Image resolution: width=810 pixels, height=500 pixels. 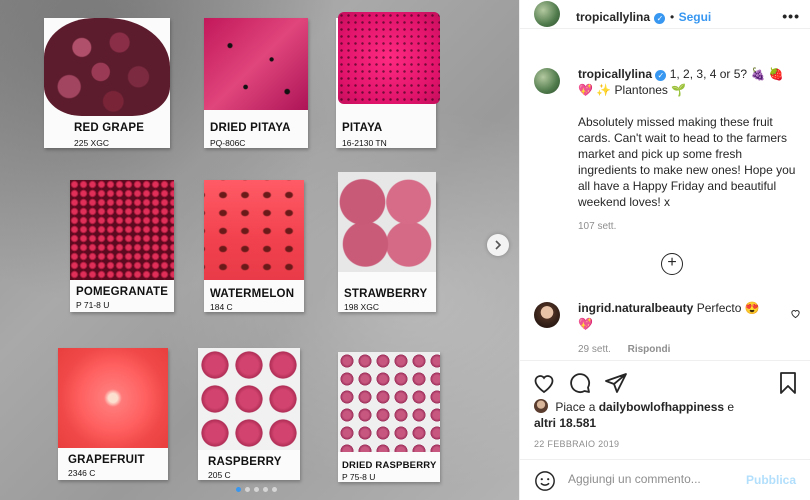 I want to click on card-name: DRIED PITAYA, so click(x=250, y=128).